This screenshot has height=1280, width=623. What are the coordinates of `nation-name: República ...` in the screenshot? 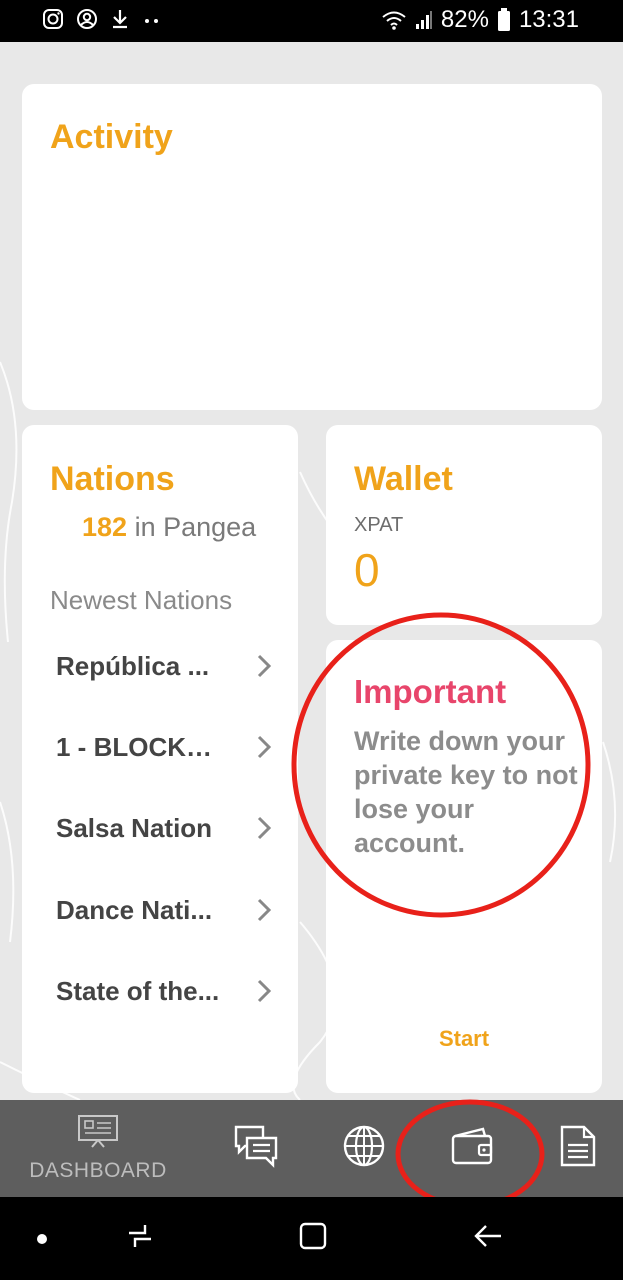 It's located at (133, 665).